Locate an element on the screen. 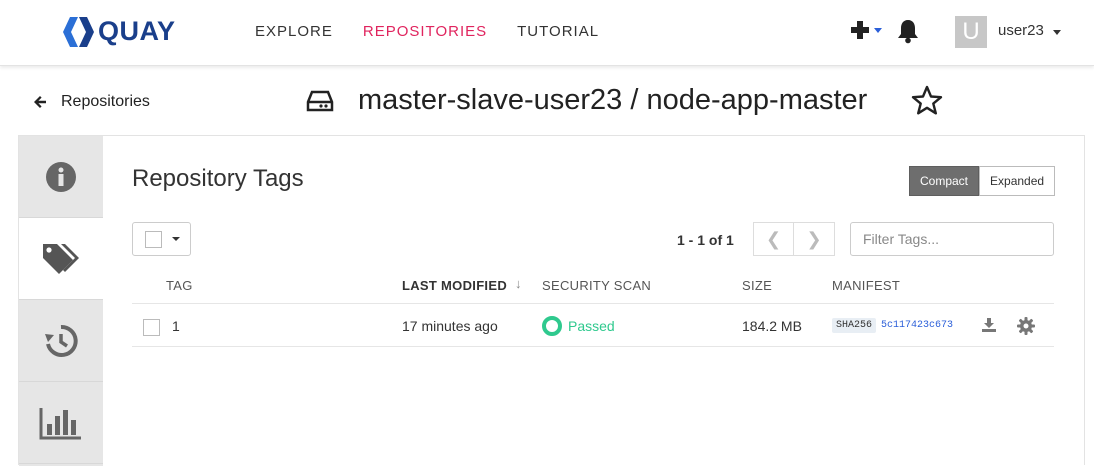 Image resolution: width=1094 pixels, height=466 pixels. notifications-bell is located at coordinates (908, 33).